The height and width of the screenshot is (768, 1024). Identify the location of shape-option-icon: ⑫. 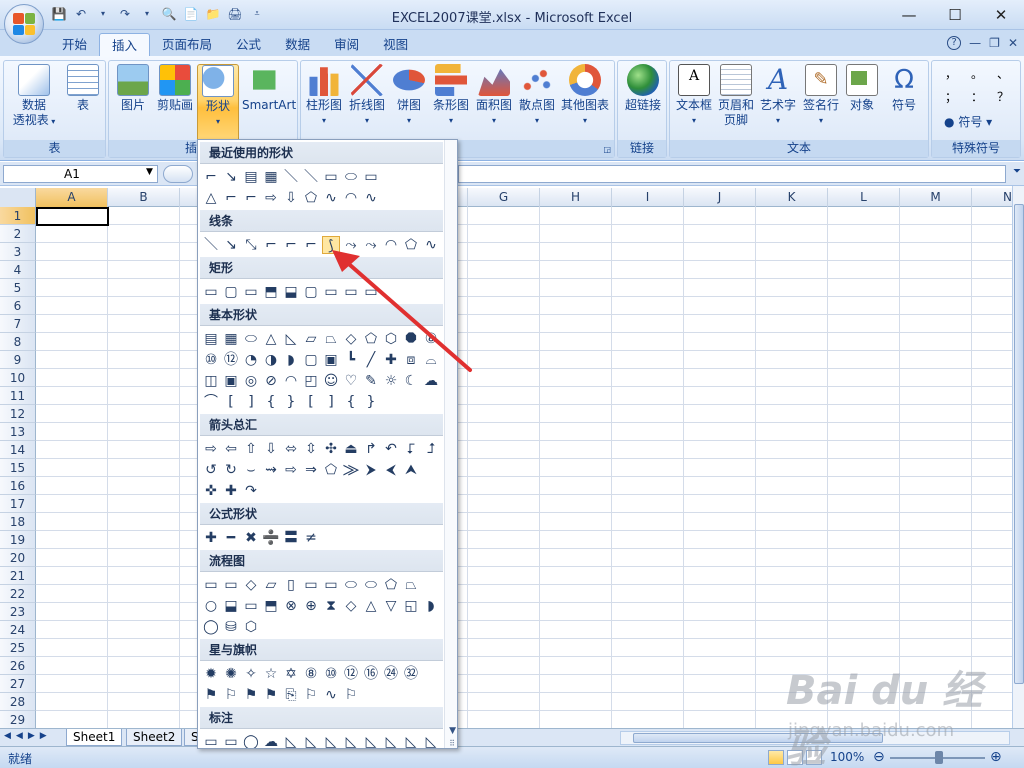
(231, 360).